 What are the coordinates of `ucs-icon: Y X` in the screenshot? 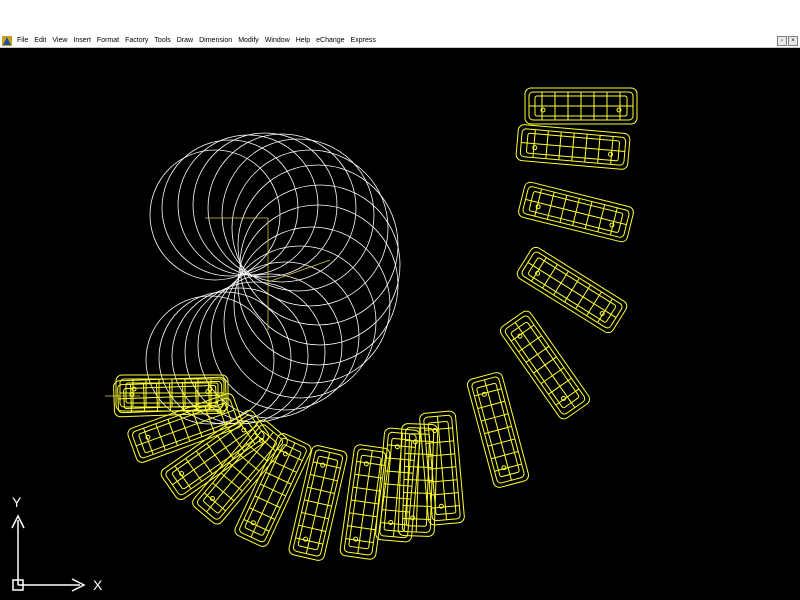 It's located at (57, 543).